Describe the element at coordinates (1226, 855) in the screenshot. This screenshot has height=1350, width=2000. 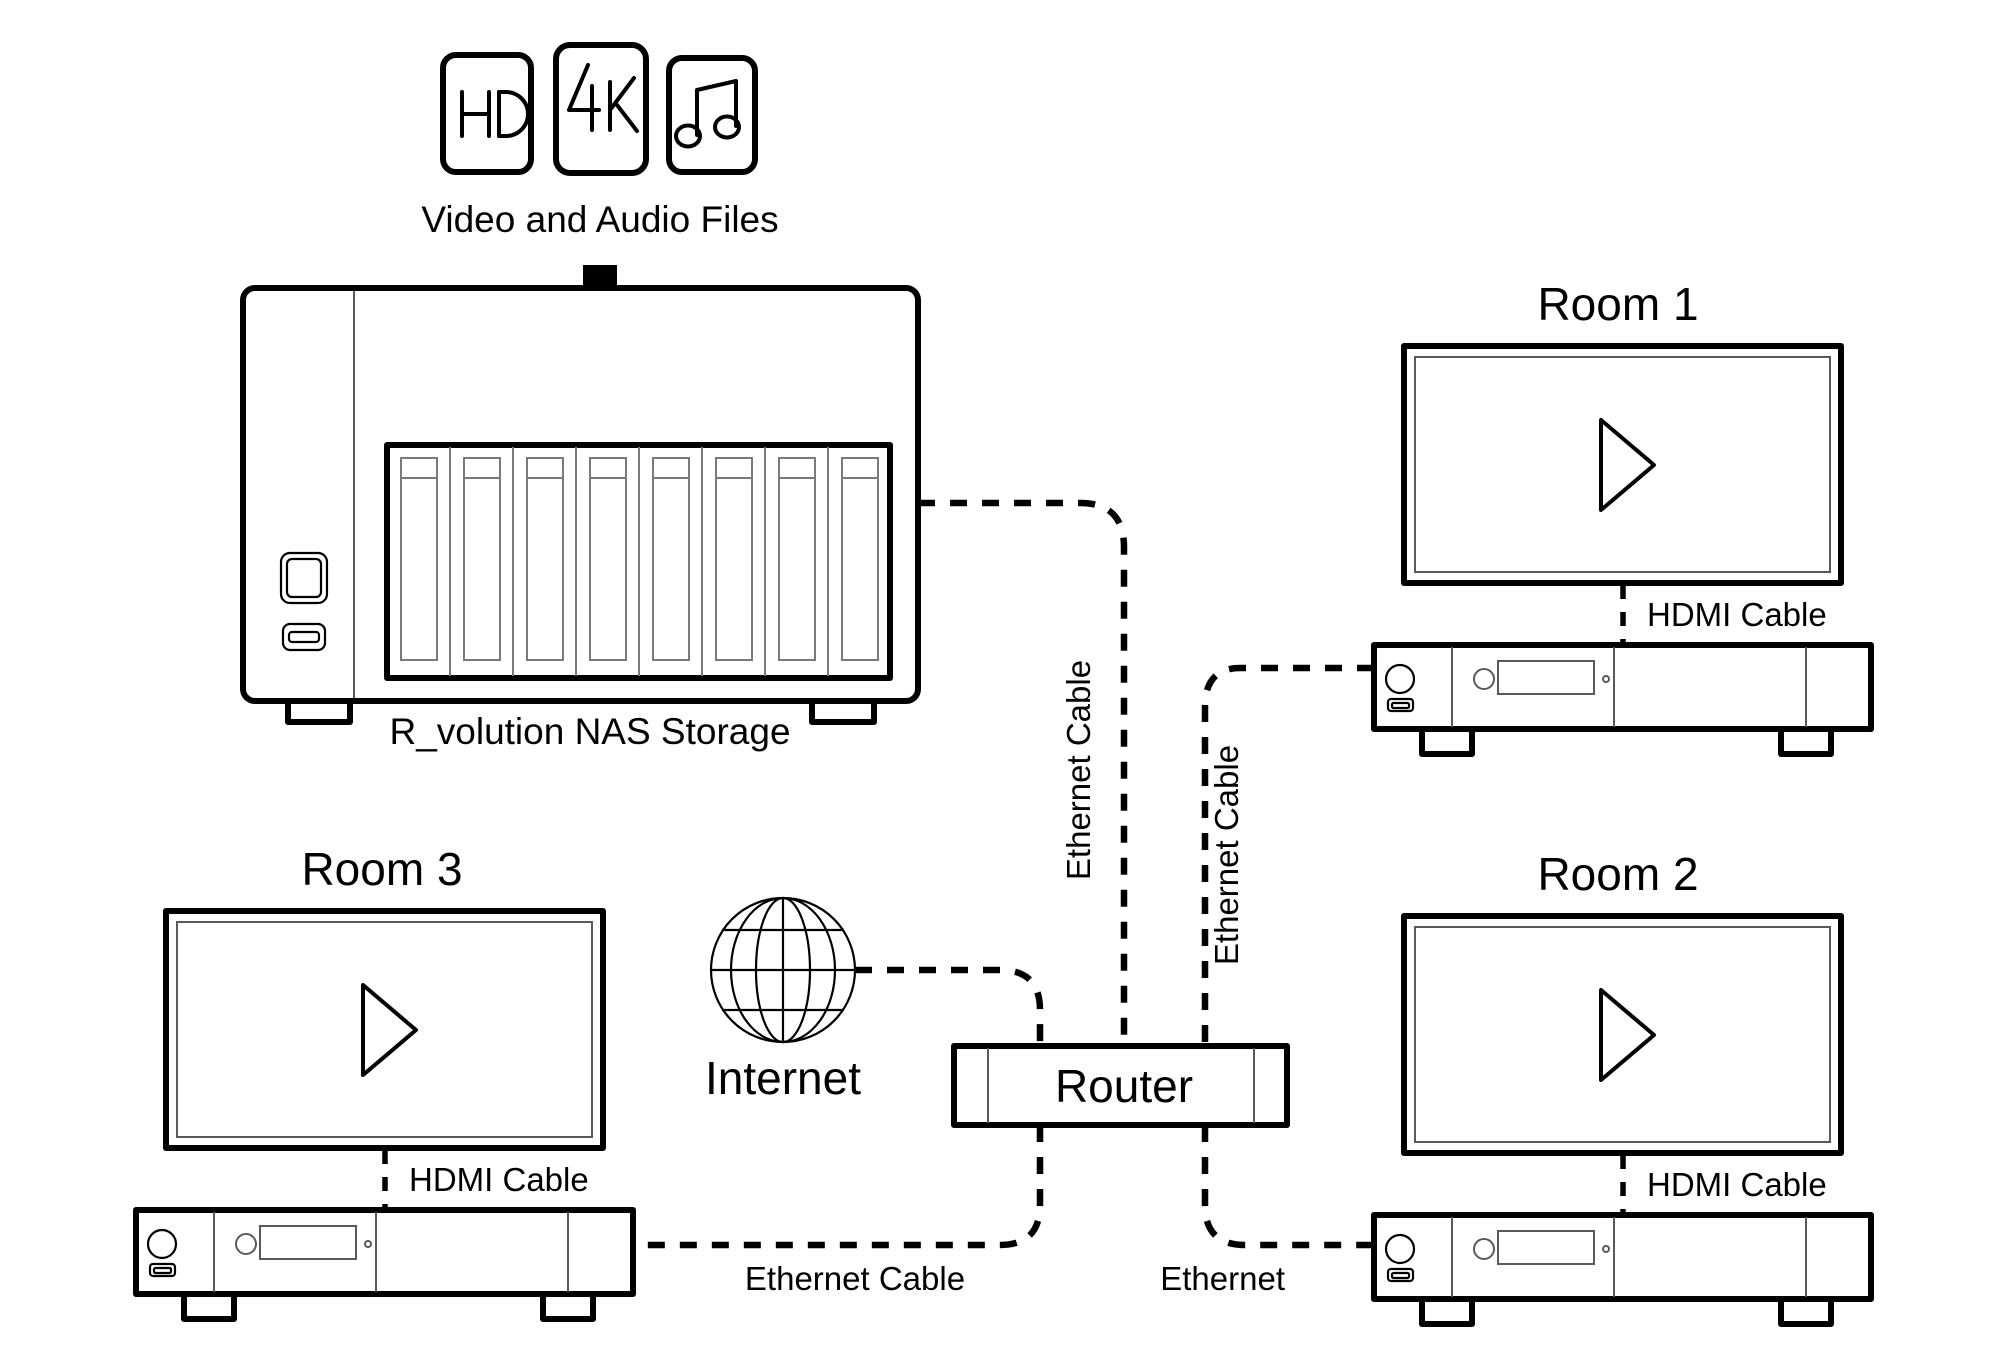
I see `router-to-room1-ethernet-label: Ethernet Cable` at that location.